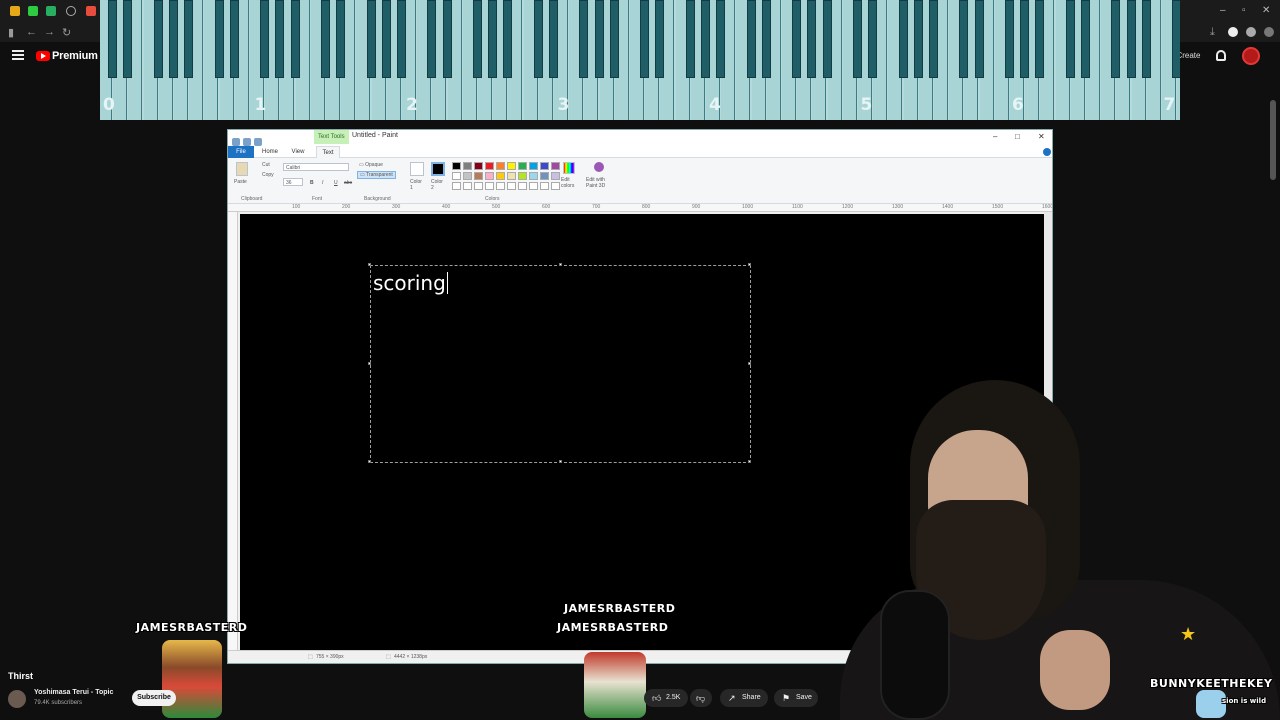 This screenshot has height=720, width=1280. I want to click on redo-icon, so click(258, 142).